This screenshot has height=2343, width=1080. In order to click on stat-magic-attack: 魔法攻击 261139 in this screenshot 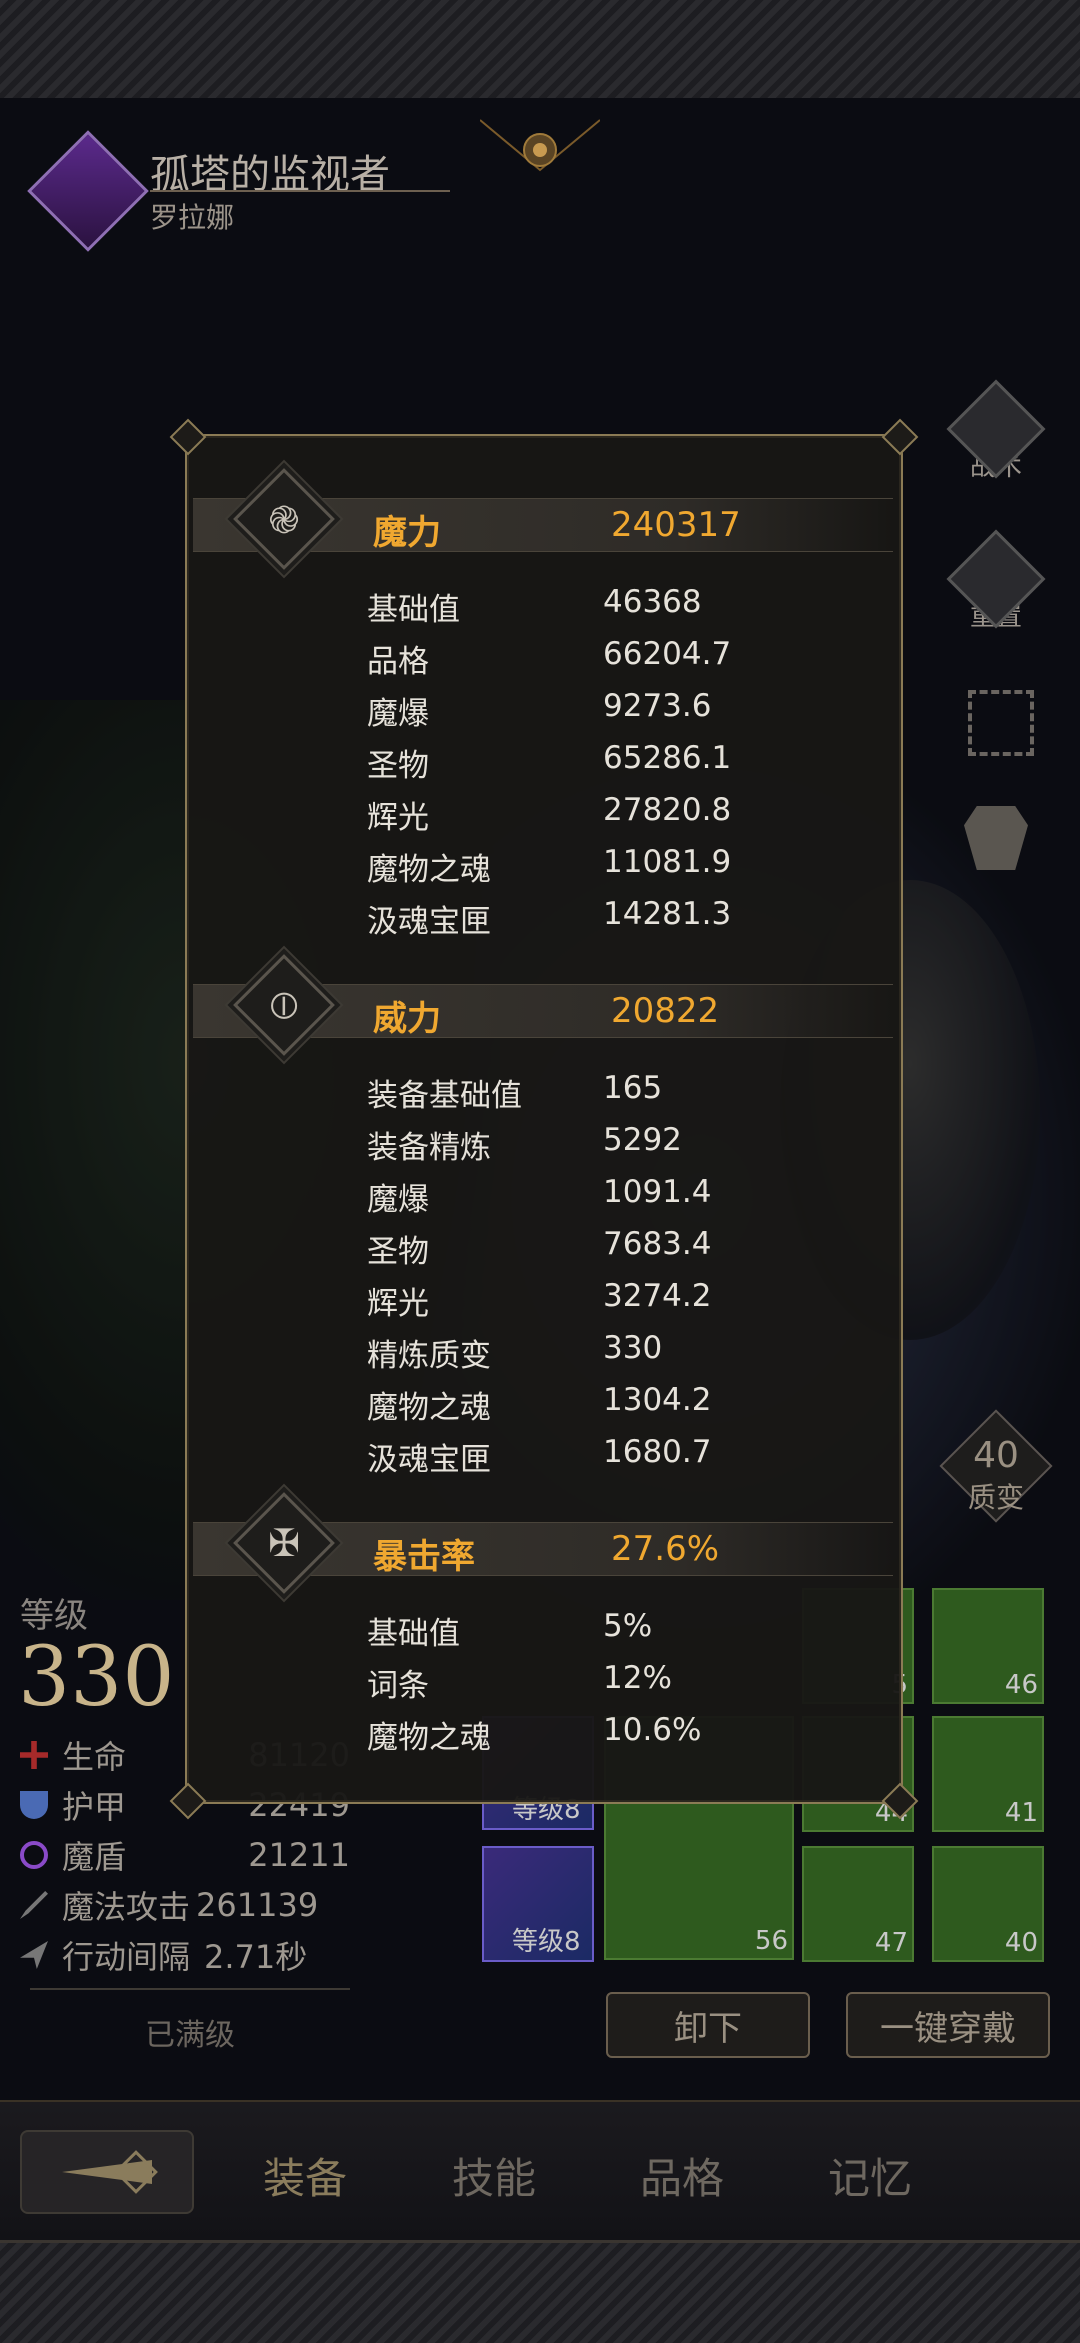, I will do `click(185, 1905)`.